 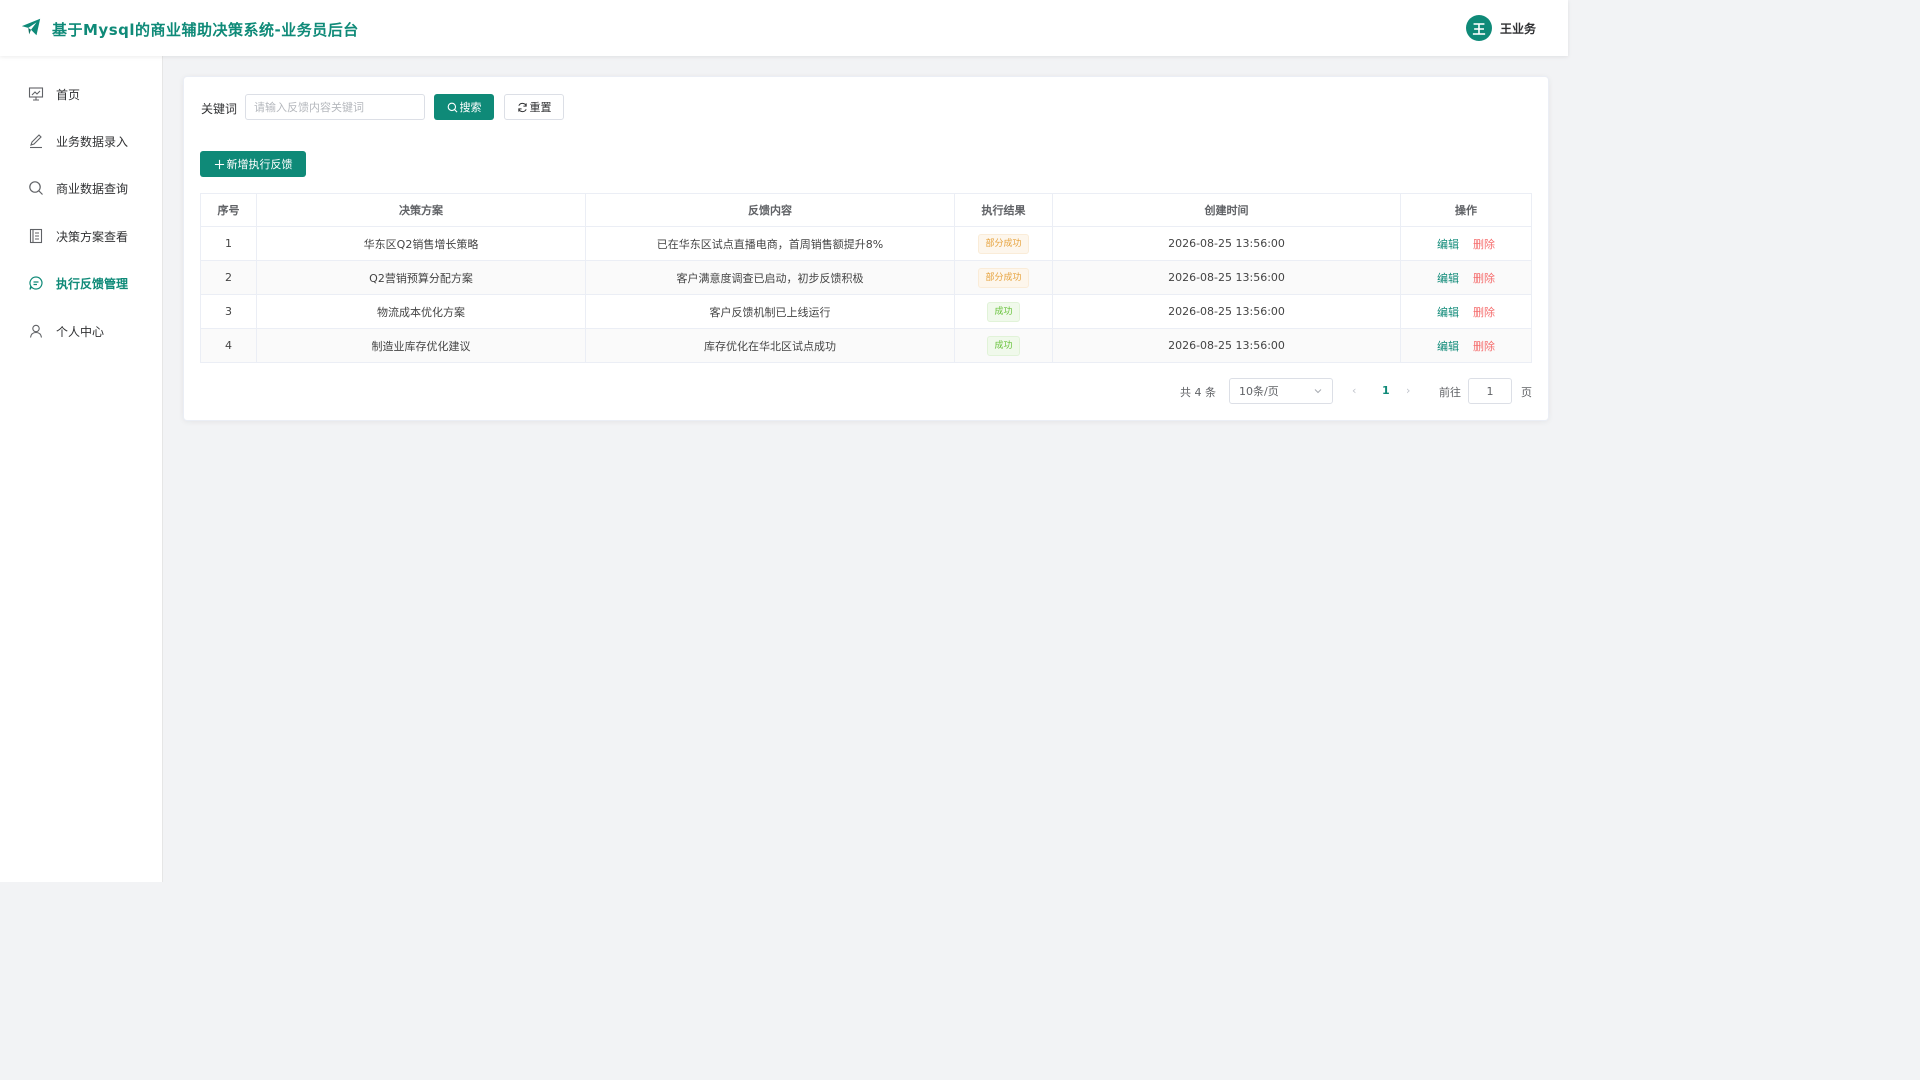 I want to click on reset-button-label: 重置, so click(x=540, y=107).